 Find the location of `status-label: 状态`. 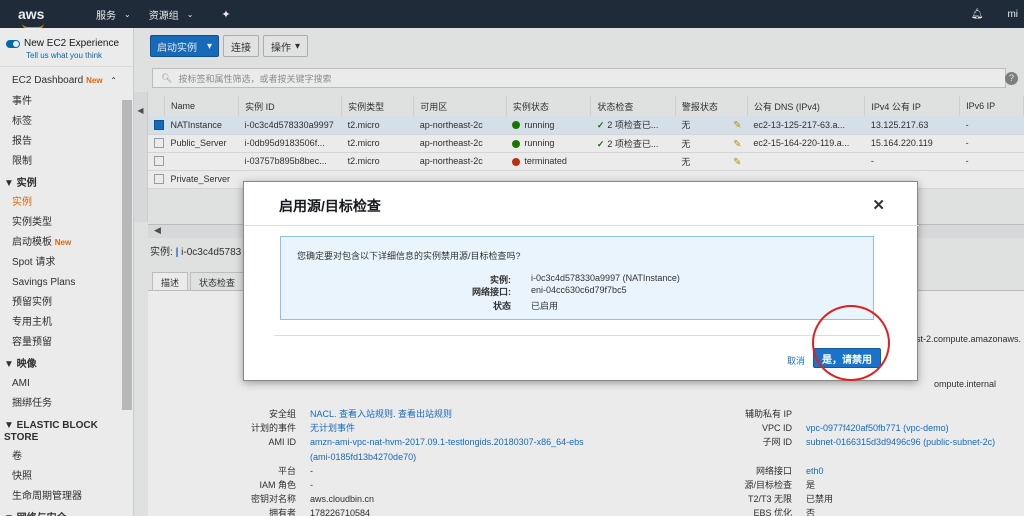

status-label: 状态 is located at coordinates (501, 306).